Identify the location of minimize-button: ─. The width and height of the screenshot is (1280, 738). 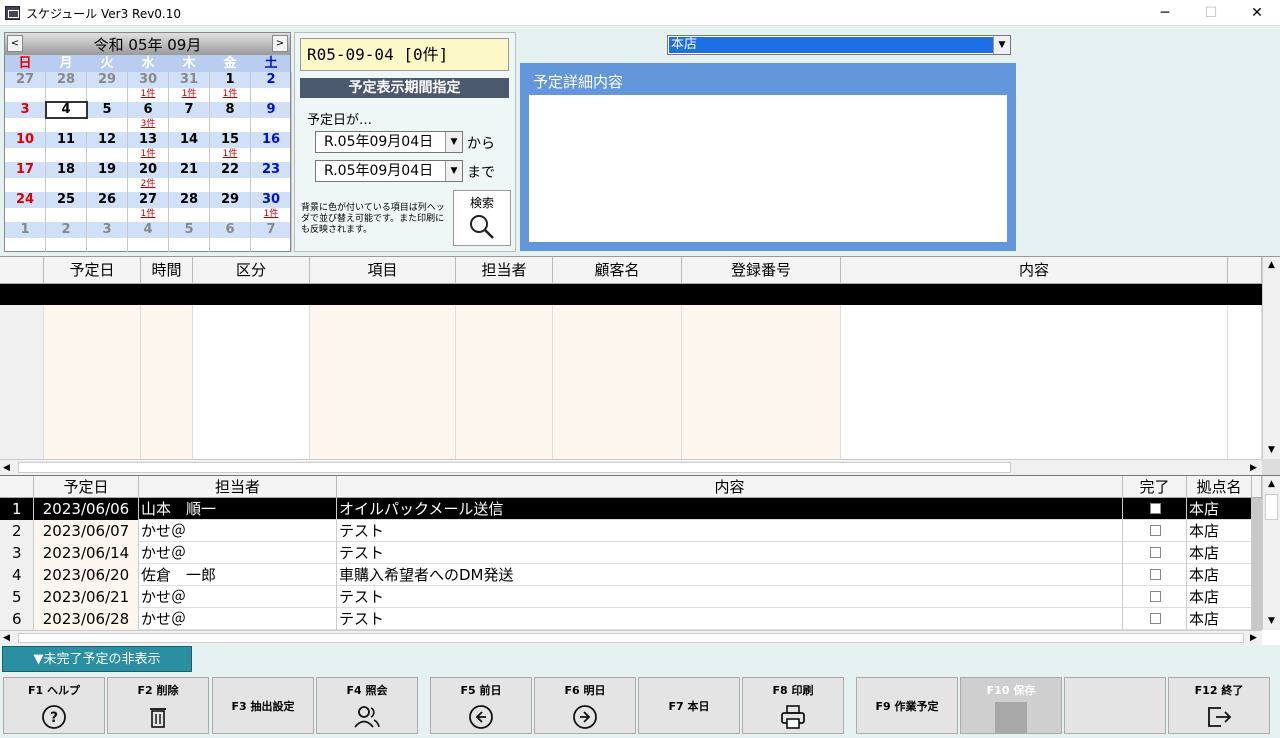
(1165, 13).